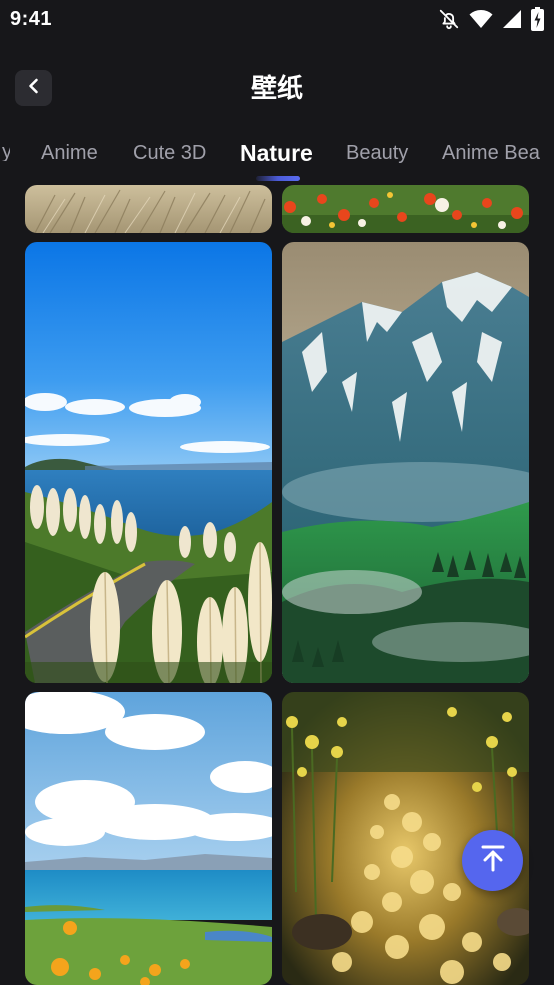 Image resolution: width=554 pixels, height=985 pixels. Describe the element at coordinates (69, 153) in the screenshot. I see `tab-anime: Anime` at that location.